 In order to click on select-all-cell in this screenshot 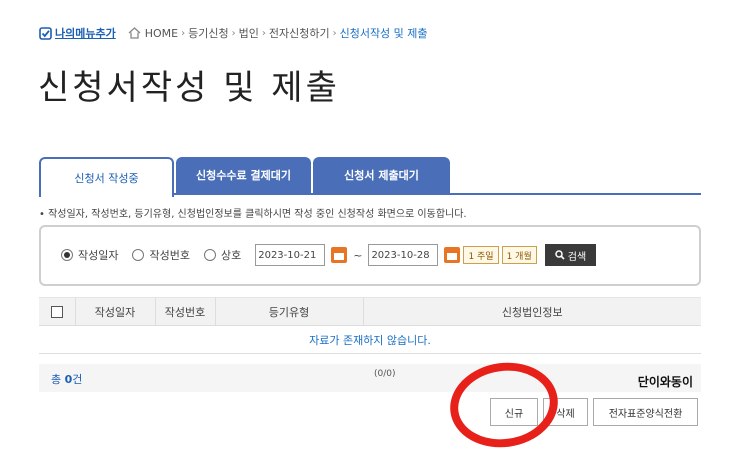, I will do `click(57, 311)`.